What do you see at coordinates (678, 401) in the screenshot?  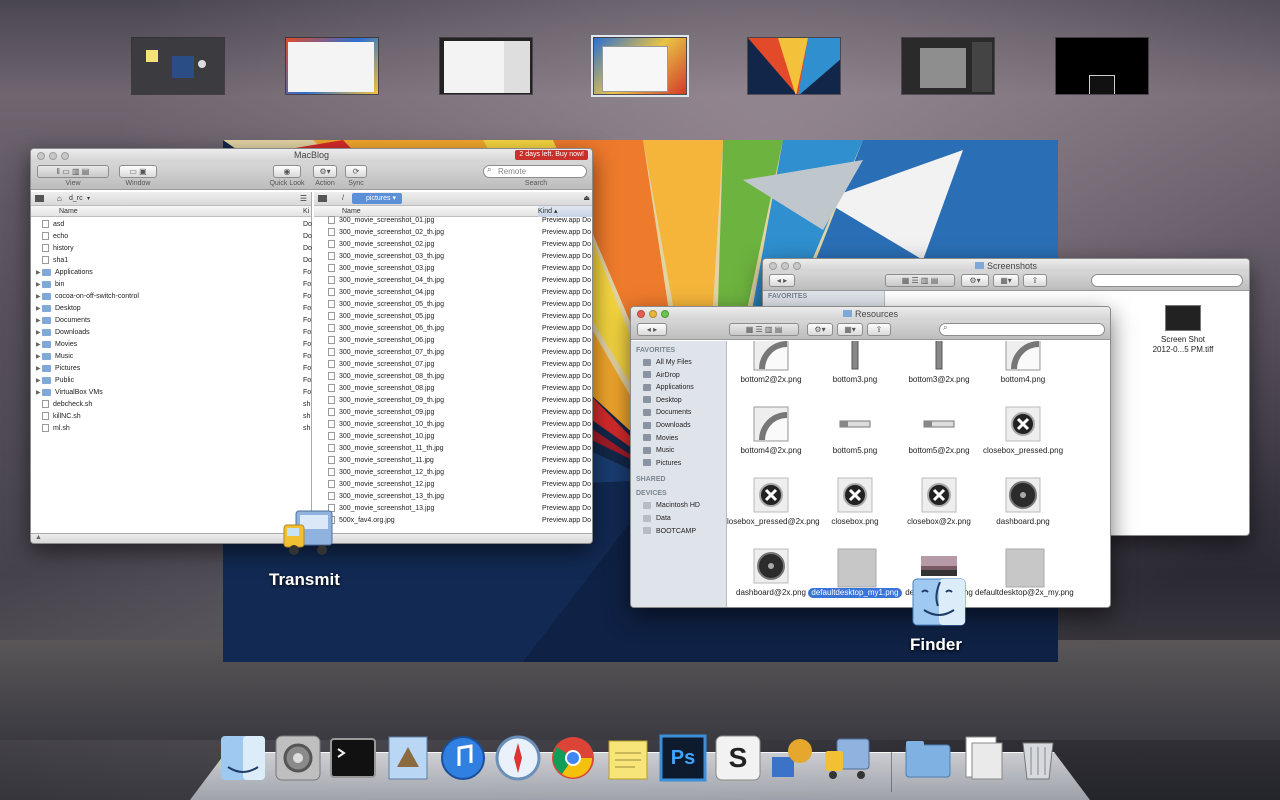 I see `sidebar-item: Desktop` at bounding box center [678, 401].